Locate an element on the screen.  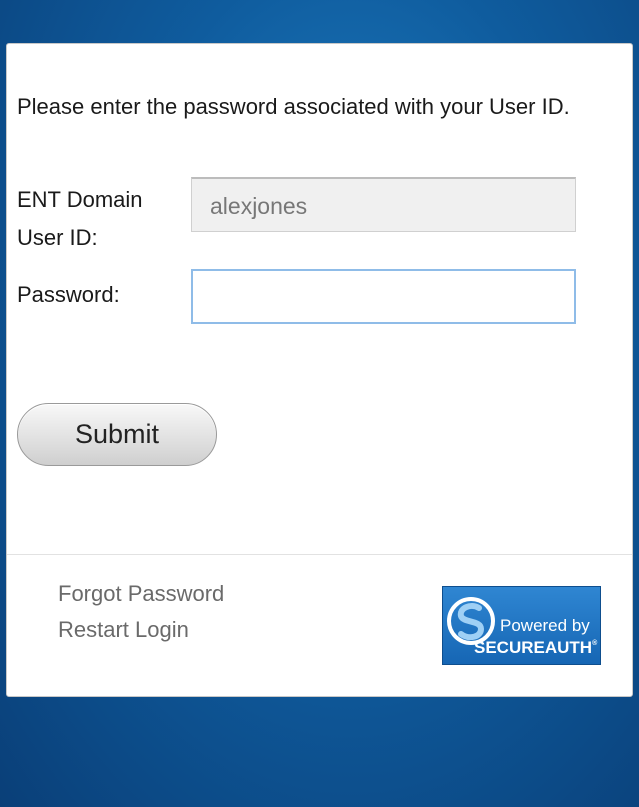
badge-brand-text: SECUREAUTH® is located at coordinates (535, 648).